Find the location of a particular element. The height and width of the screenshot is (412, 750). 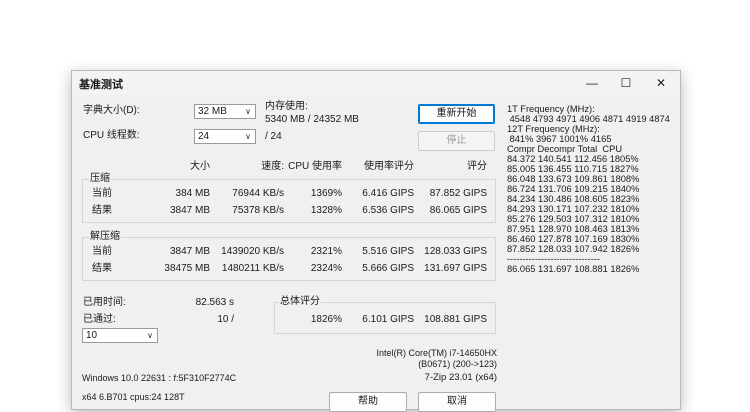

log-line: 87.852 128.033 107.942 1826% is located at coordinates (573, 249).